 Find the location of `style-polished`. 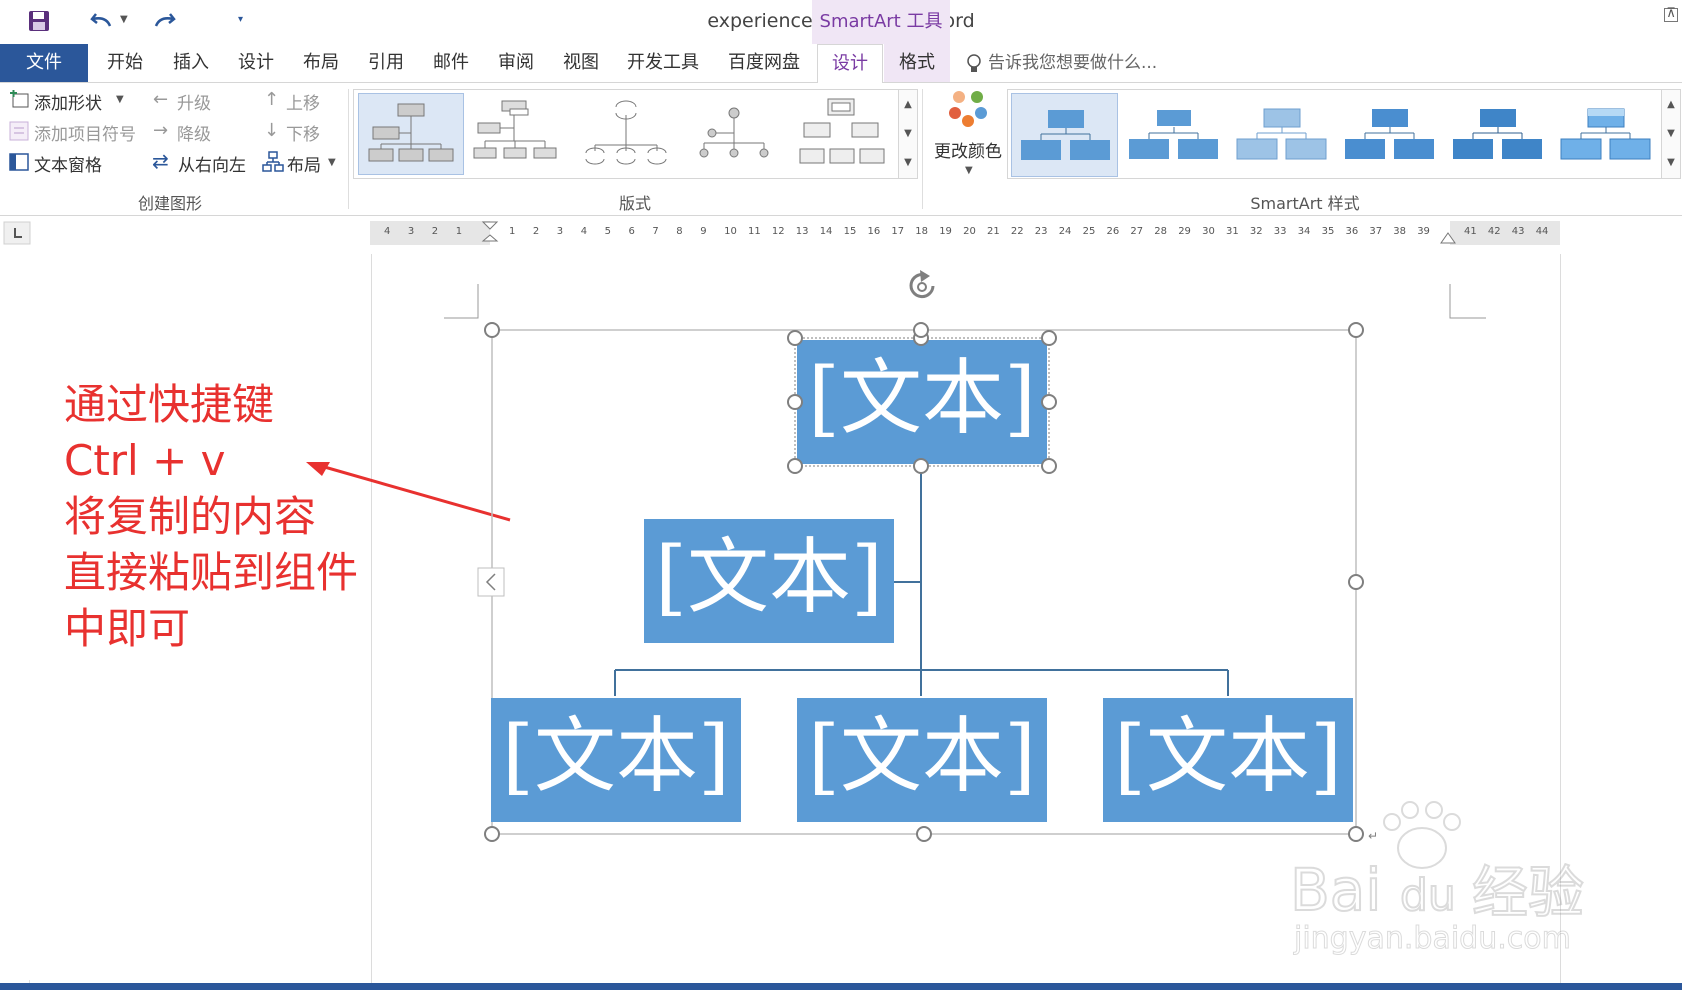

style-polished is located at coordinates (1604, 134).